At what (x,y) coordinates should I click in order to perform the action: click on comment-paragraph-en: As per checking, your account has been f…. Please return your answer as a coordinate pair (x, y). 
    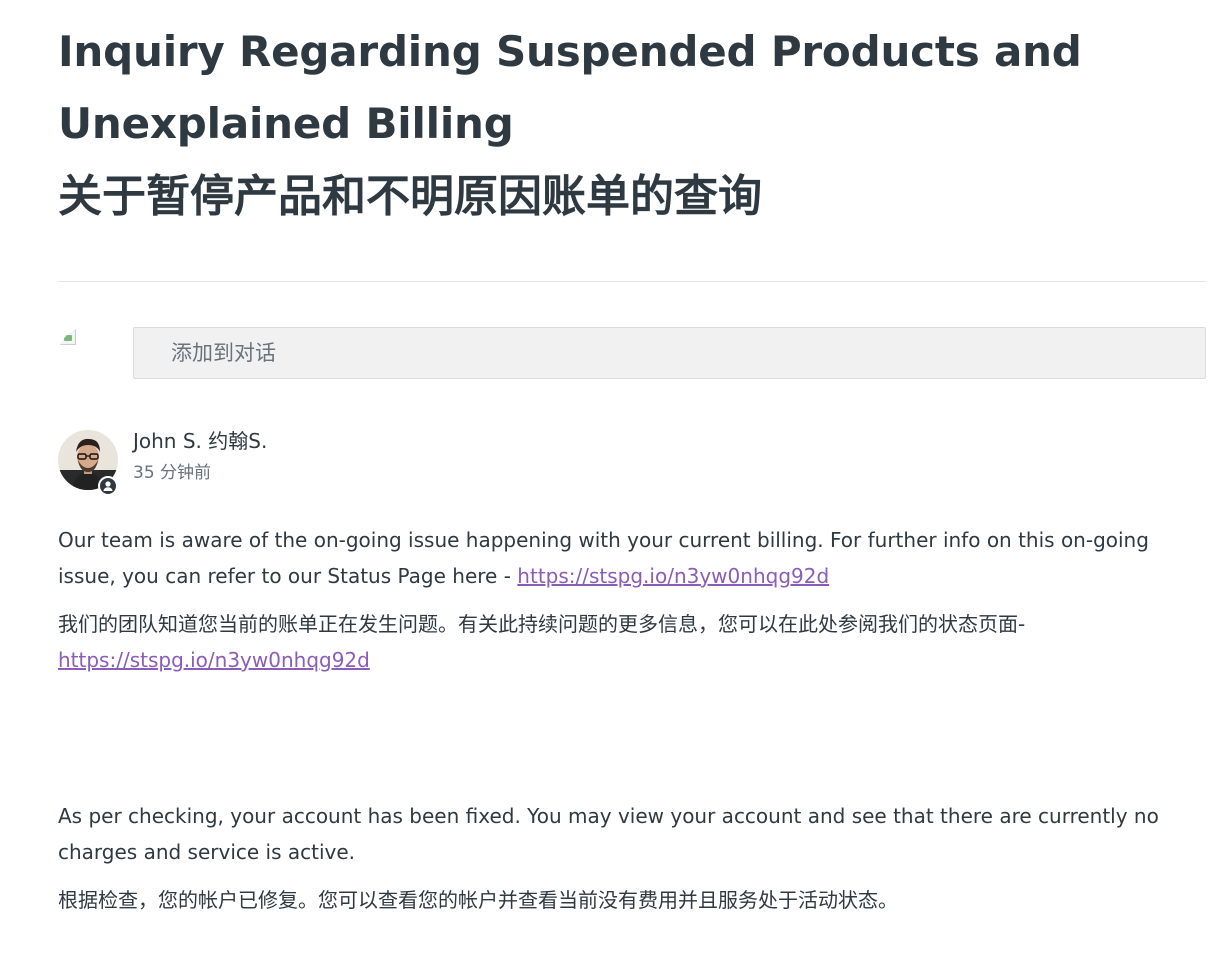
    Looking at the image, I should click on (608, 834).